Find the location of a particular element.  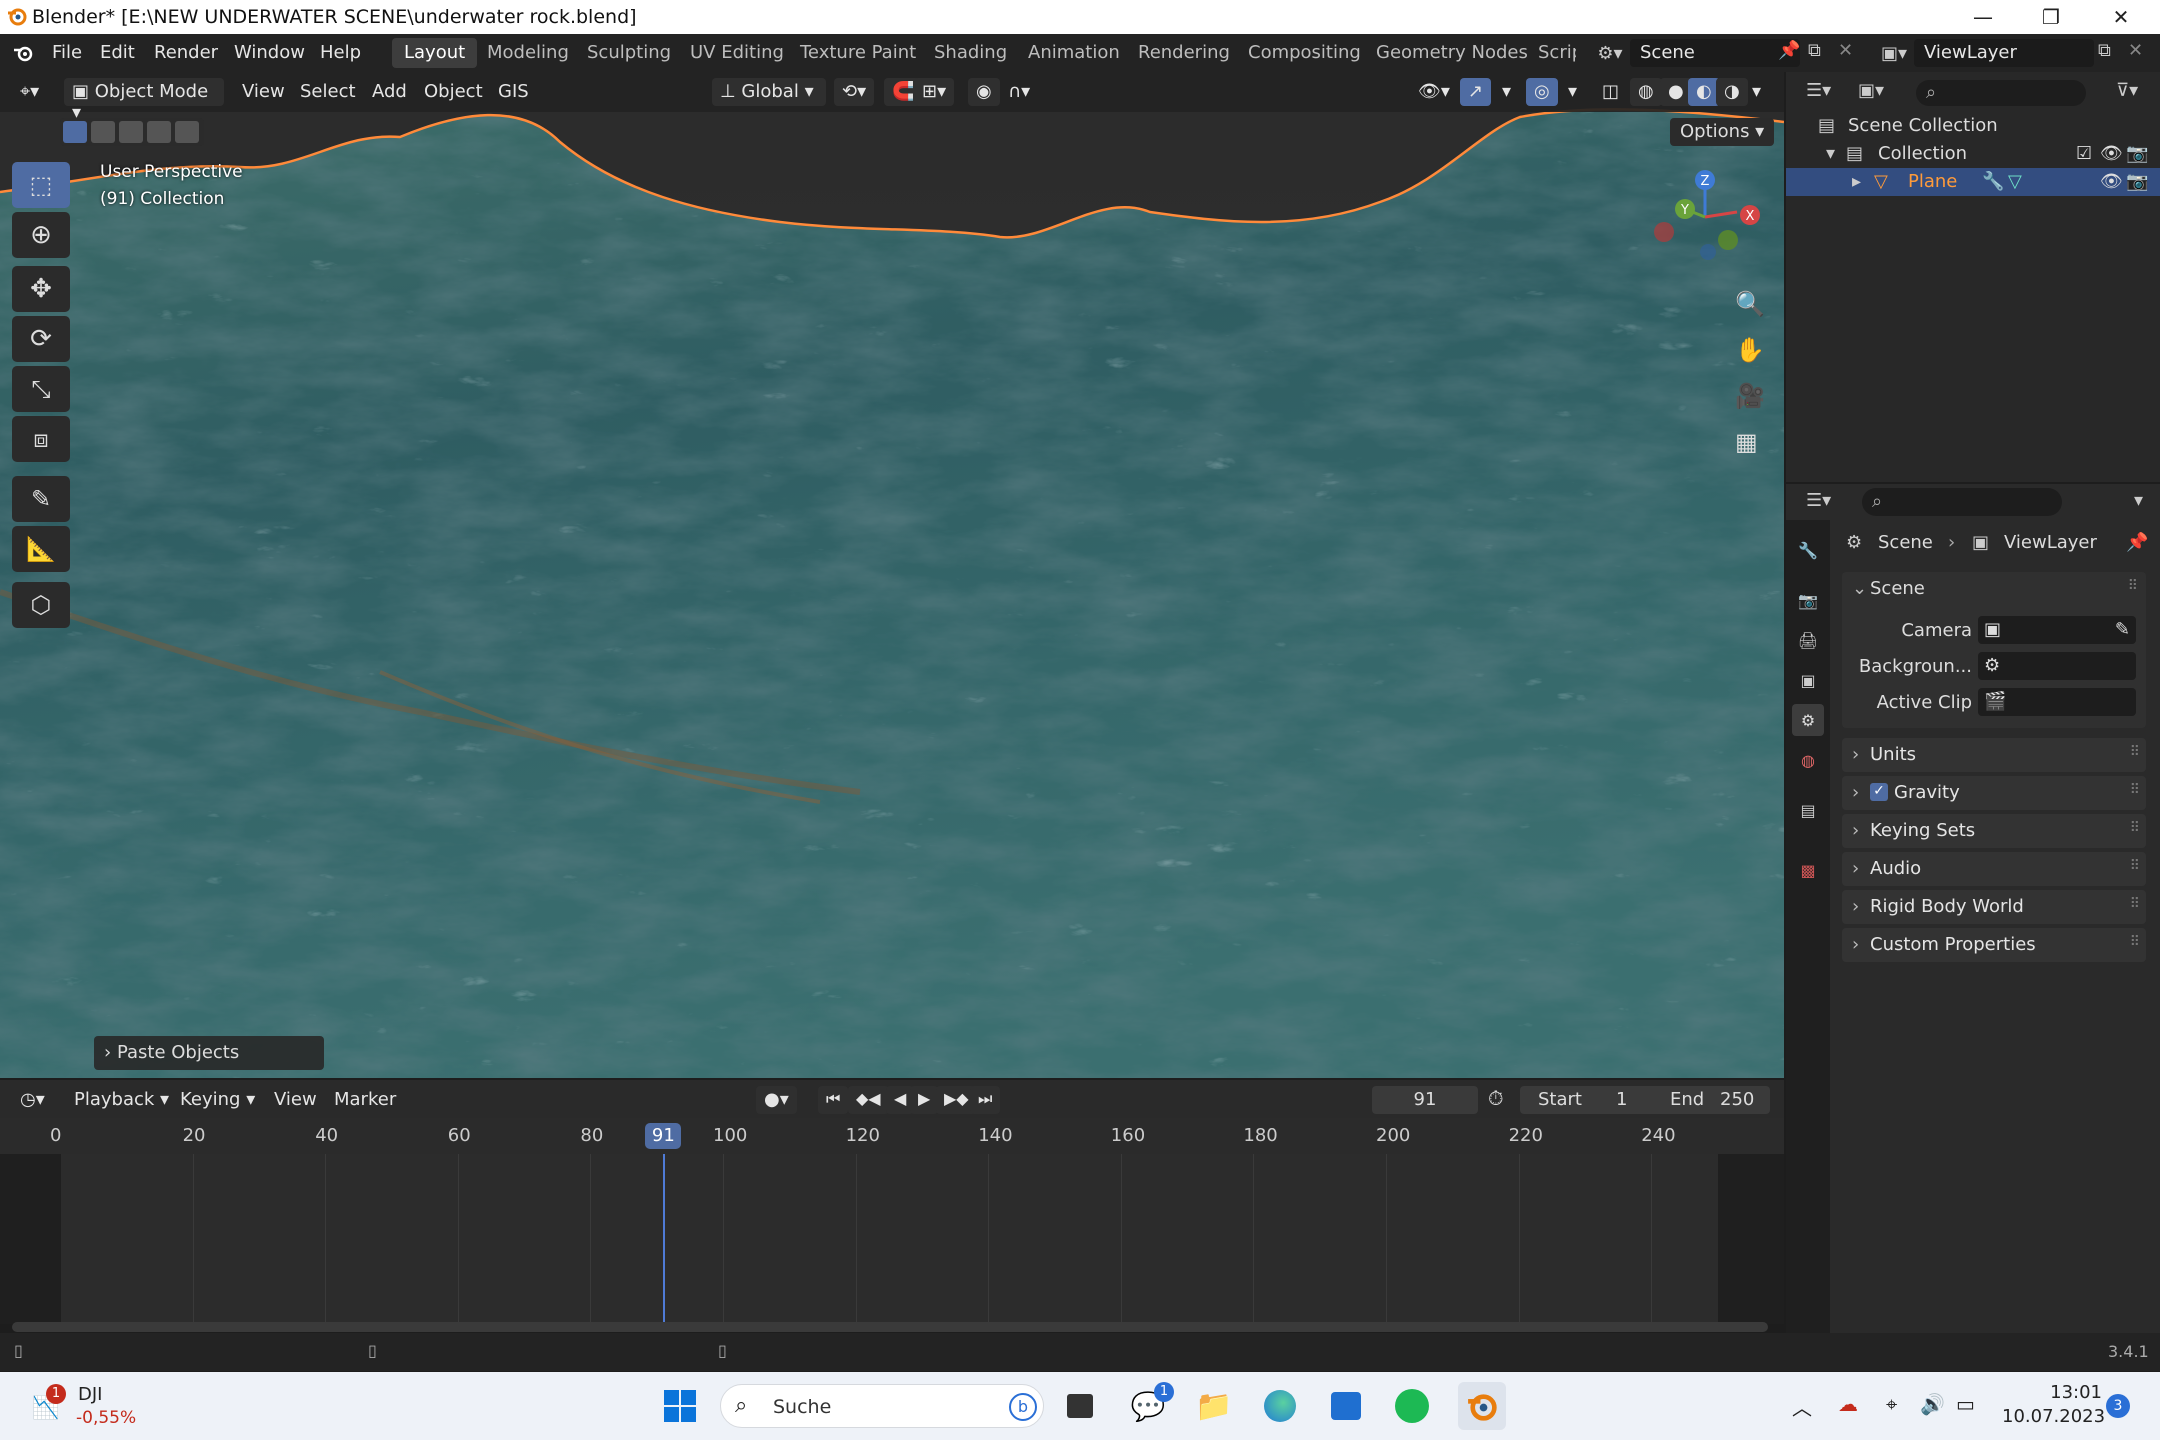

camera-field: ▣ ✎ is located at coordinates (2057, 630).